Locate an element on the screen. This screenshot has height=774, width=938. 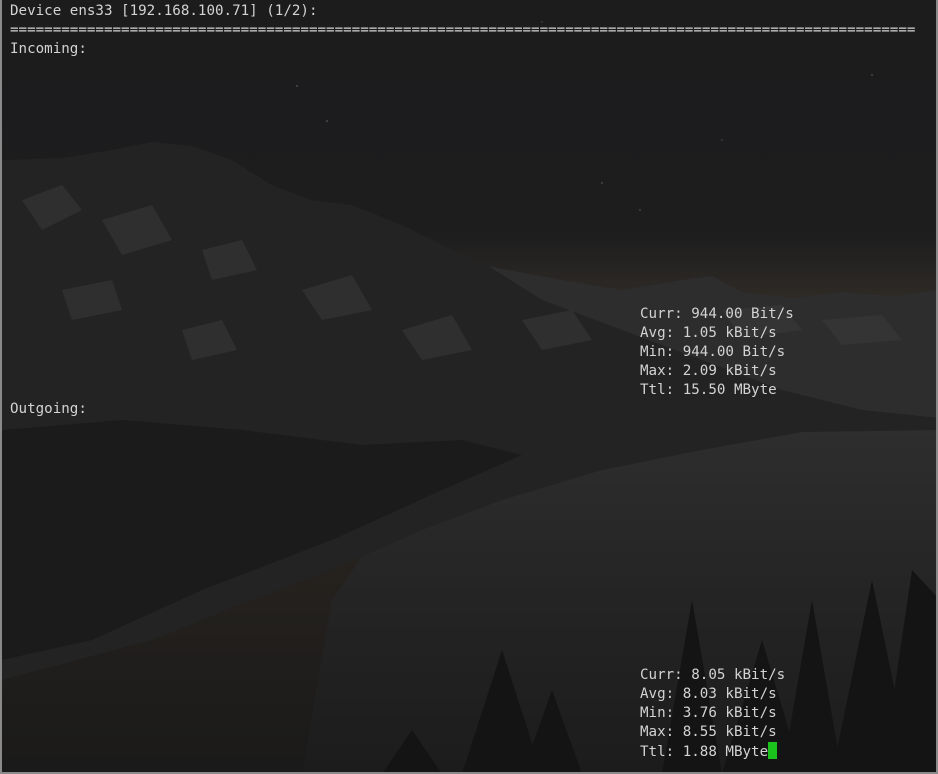
outgoing-ttl: Ttl: 1.88 MByte is located at coordinates (704, 752).